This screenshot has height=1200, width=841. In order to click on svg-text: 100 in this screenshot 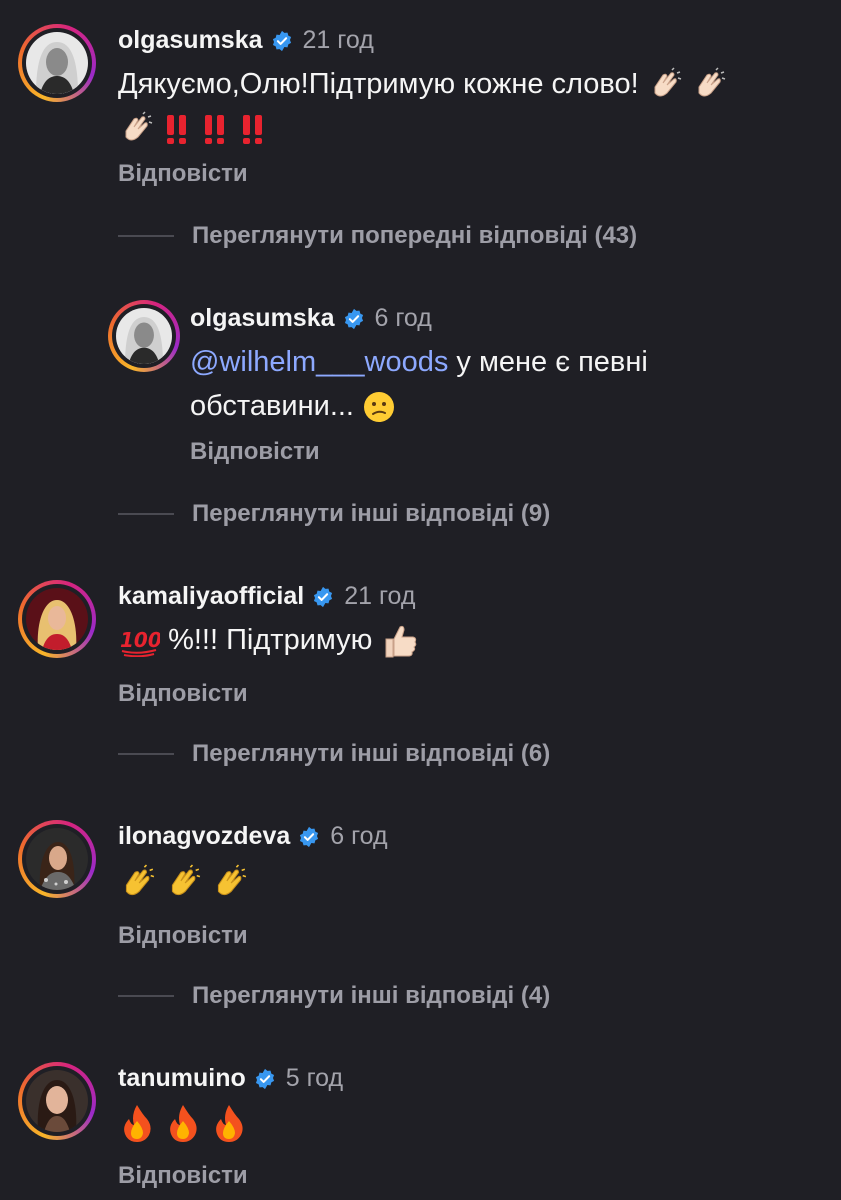, I will do `click(140, 640)`.